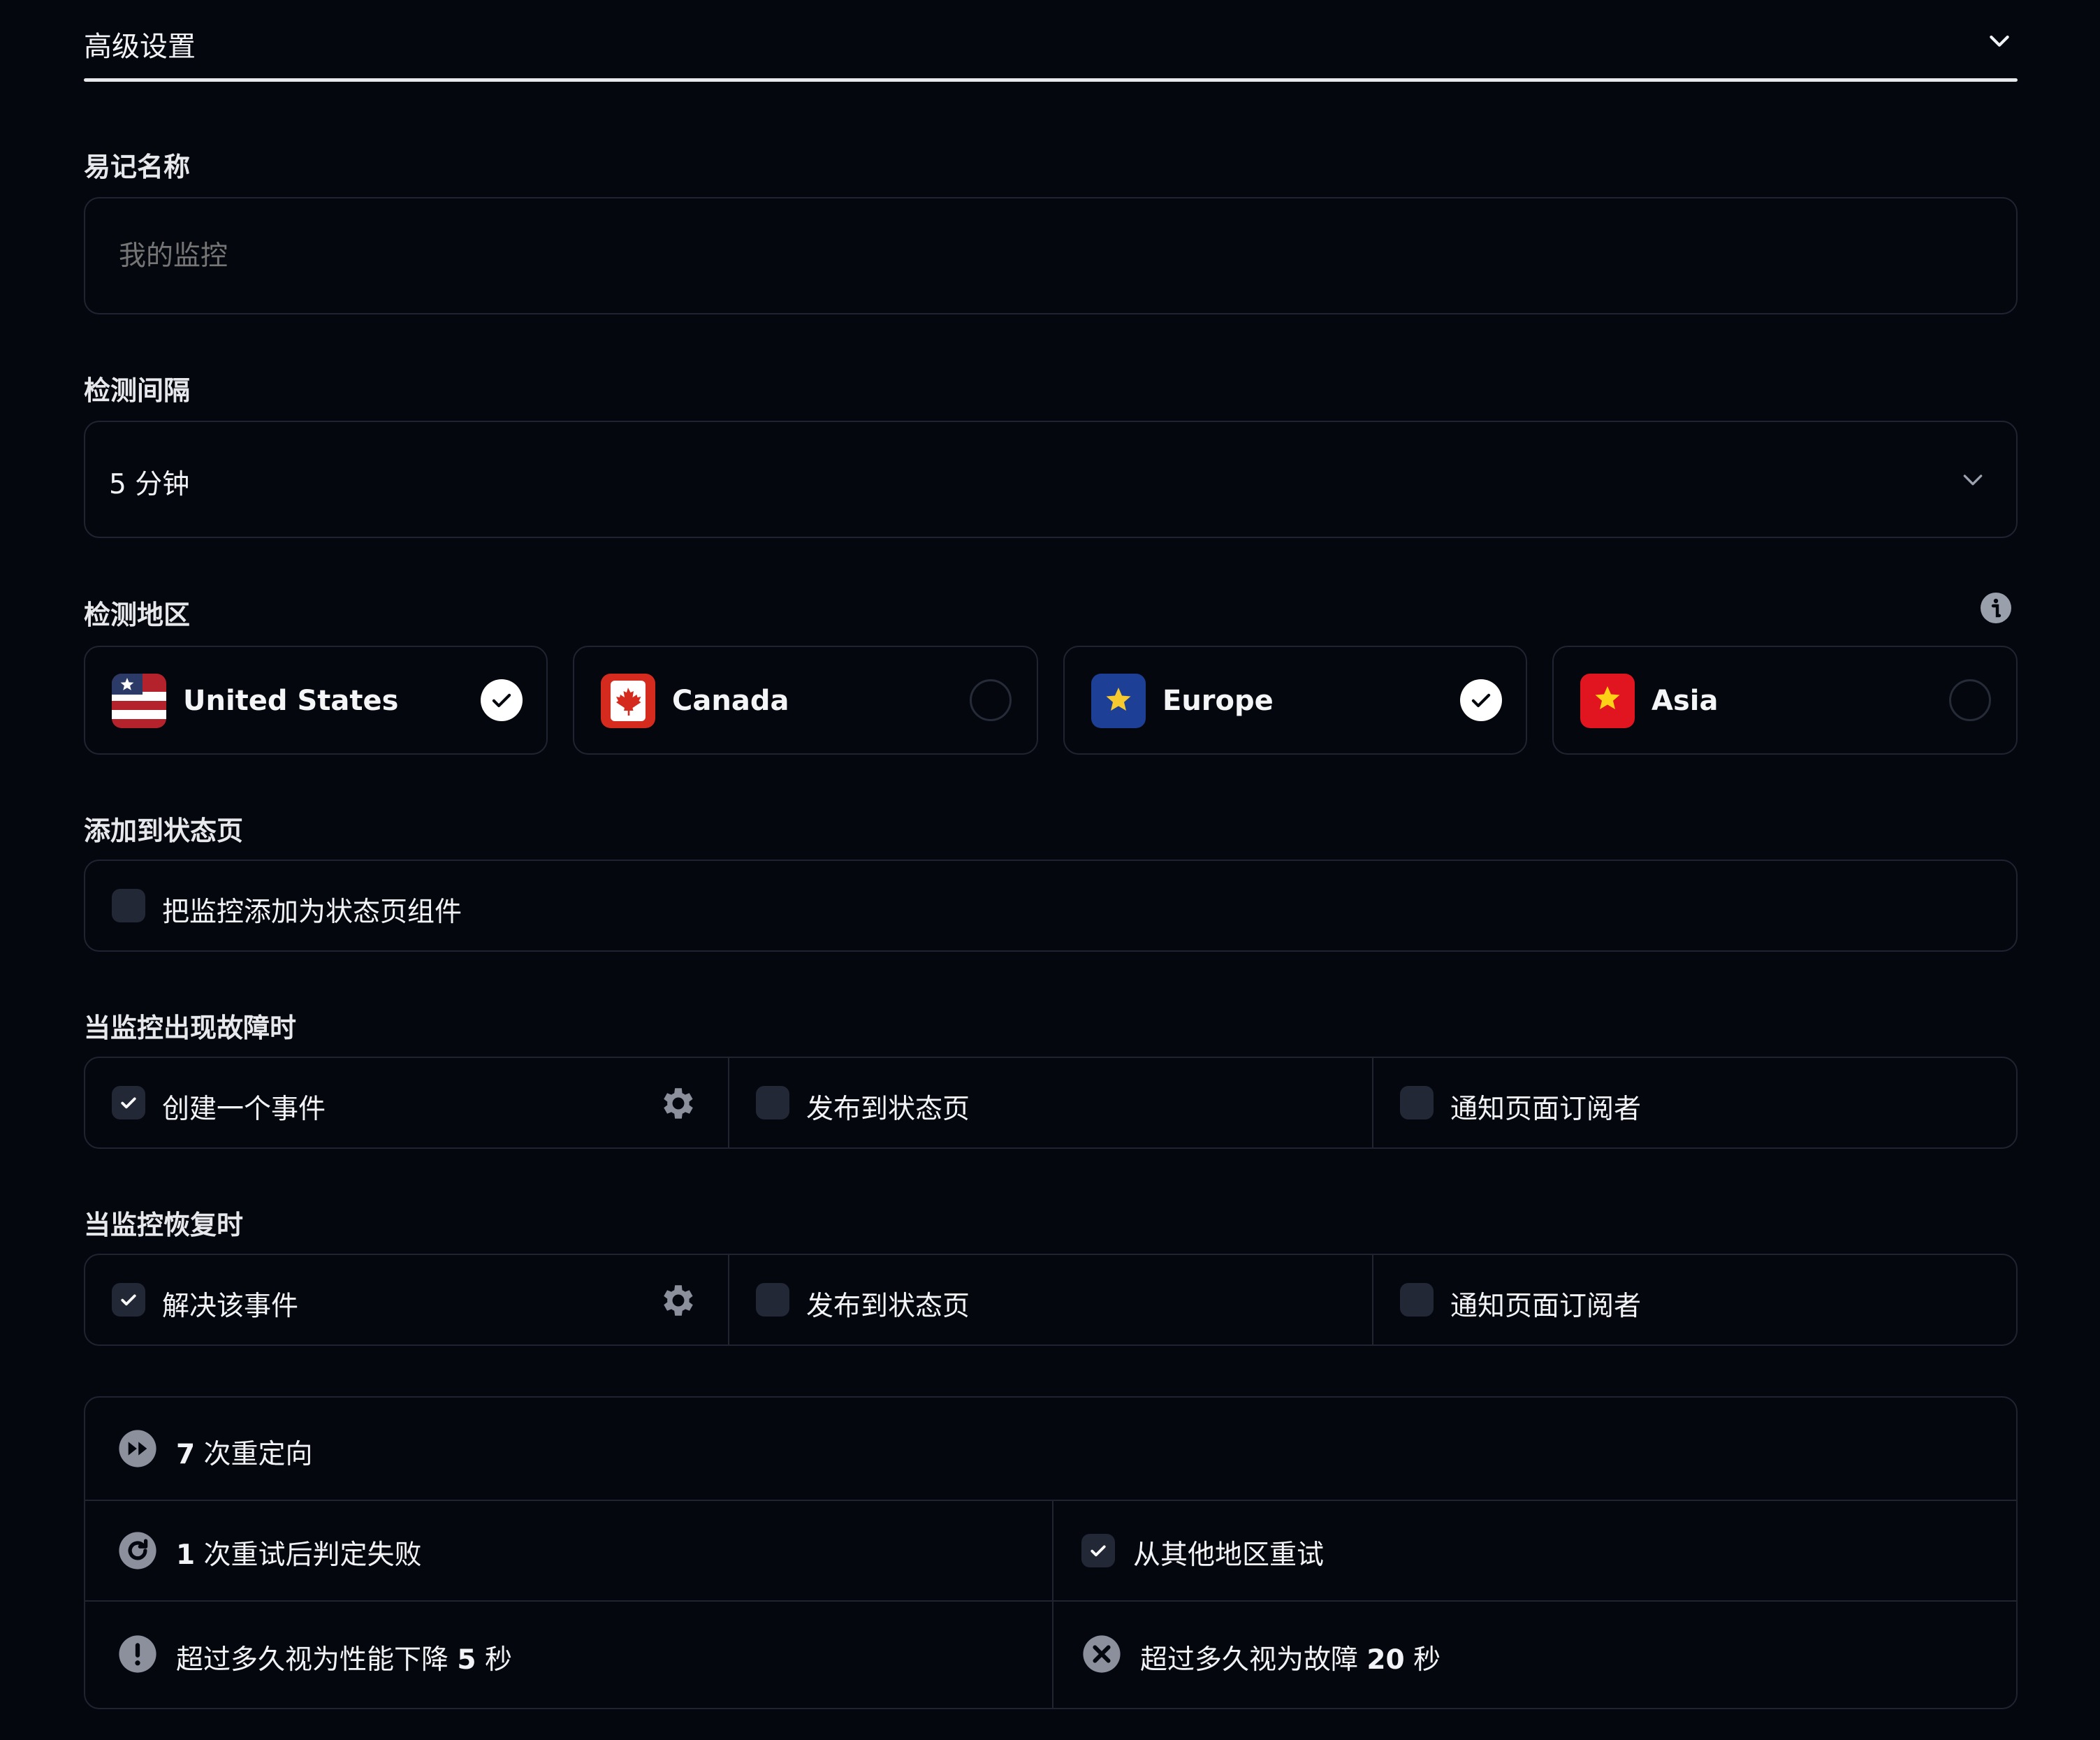 This screenshot has width=2100, height=1740. I want to click on retry-other-regions-text: 从其他地区重试, so click(1229, 1555).